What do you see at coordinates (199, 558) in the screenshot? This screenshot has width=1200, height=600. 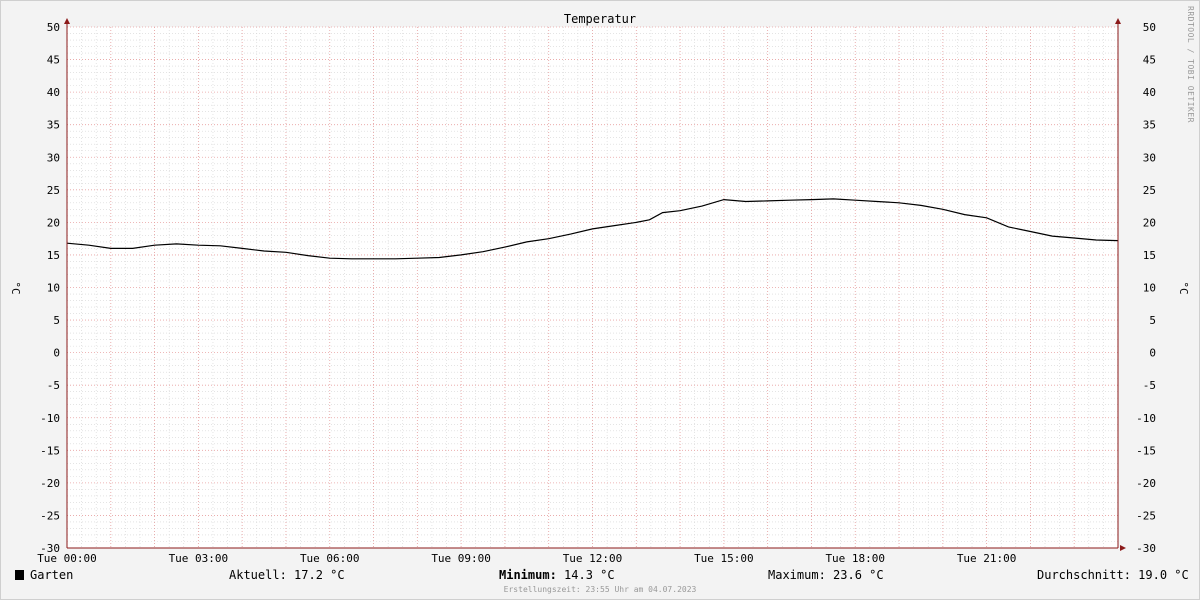 I see `x-tick-label: Tue 03:00` at bounding box center [199, 558].